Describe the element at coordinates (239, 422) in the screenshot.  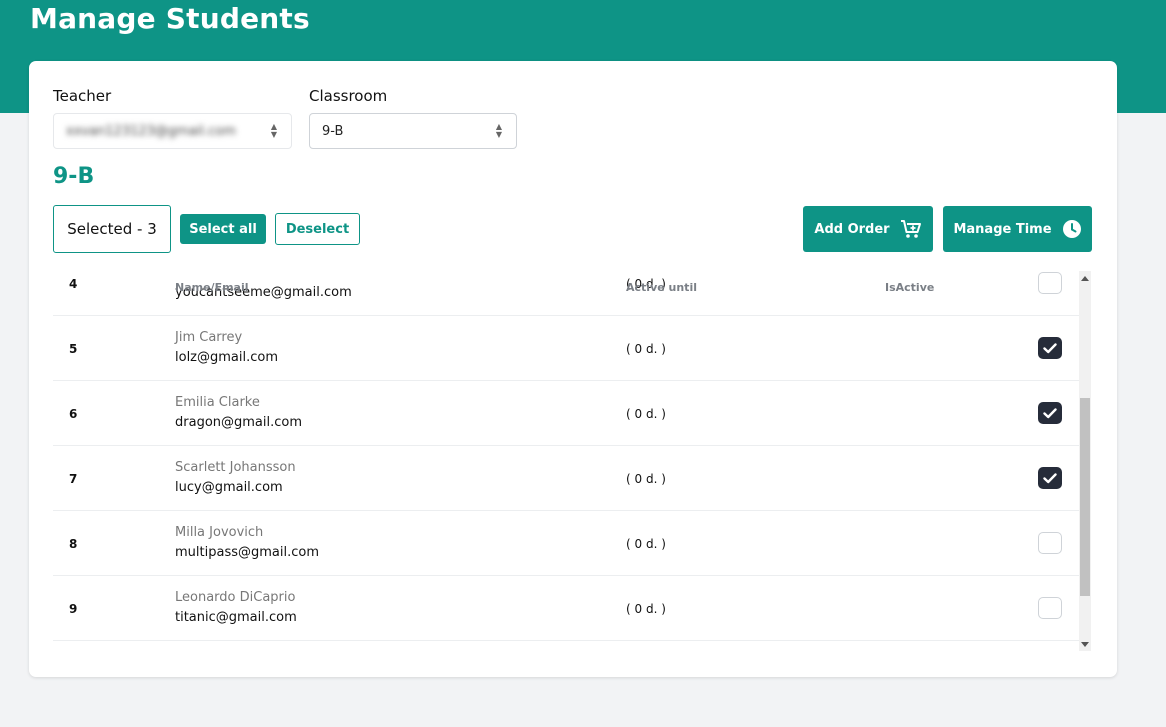
I see `student-email: dragon@gmail.com` at that location.